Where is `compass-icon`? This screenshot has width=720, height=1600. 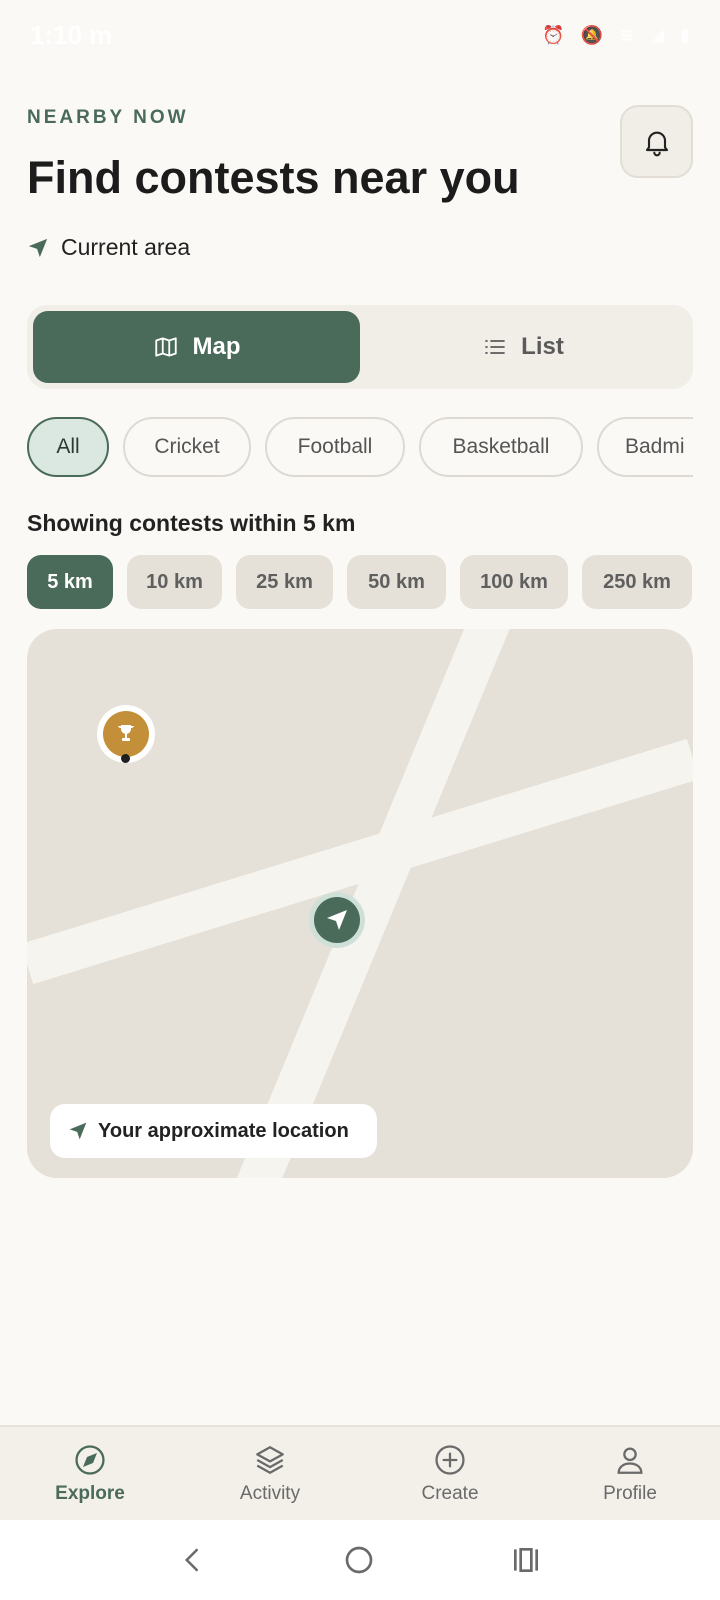 compass-icon is located at coordinates (90, 1459).